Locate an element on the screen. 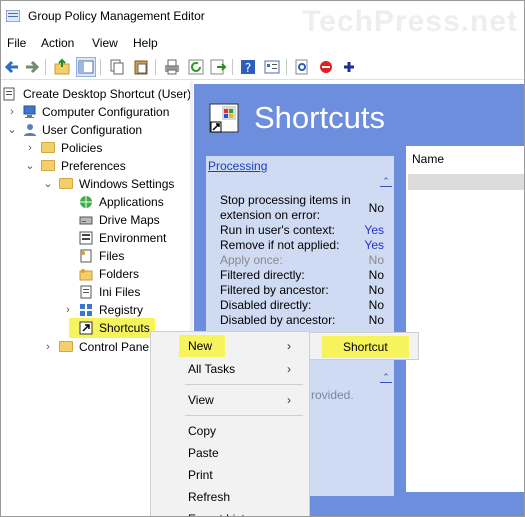 The width and height of the screenshot is (525, 517). menu-item-new: New › is located at coordinates (230, 346).